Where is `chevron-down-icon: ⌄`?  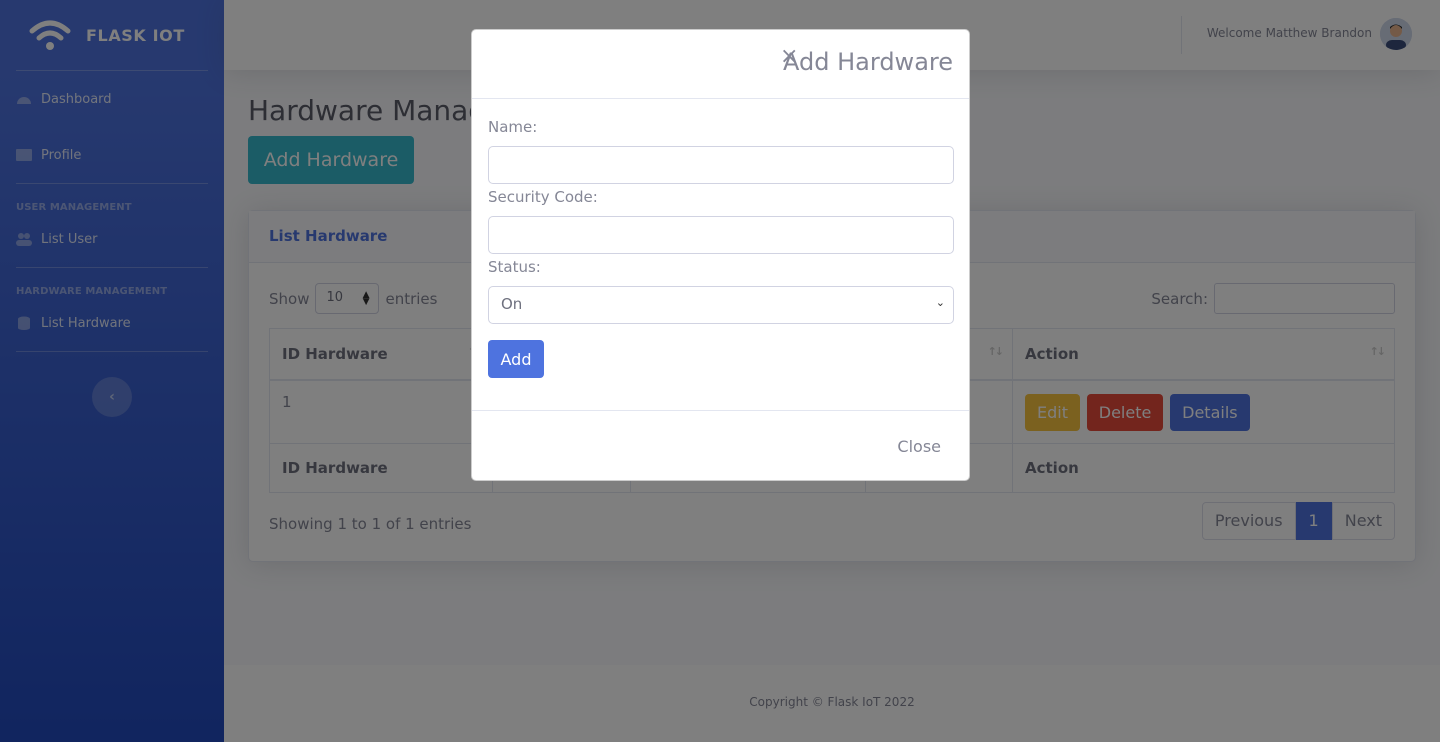 chevron-down-icon: ⌄ is located at coordinates (940, 302).